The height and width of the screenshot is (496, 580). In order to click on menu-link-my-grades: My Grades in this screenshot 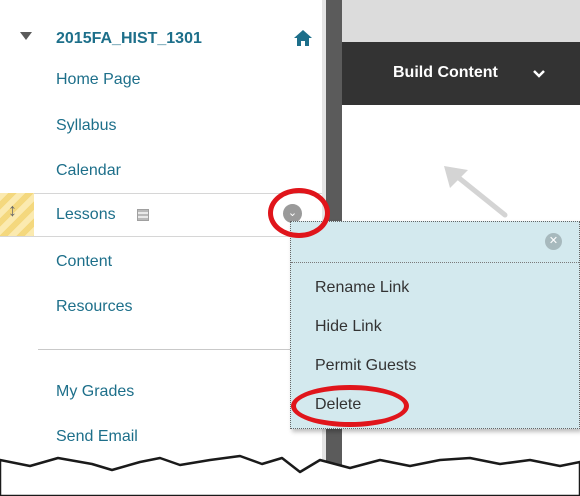, I will do `click(95, 392)`.